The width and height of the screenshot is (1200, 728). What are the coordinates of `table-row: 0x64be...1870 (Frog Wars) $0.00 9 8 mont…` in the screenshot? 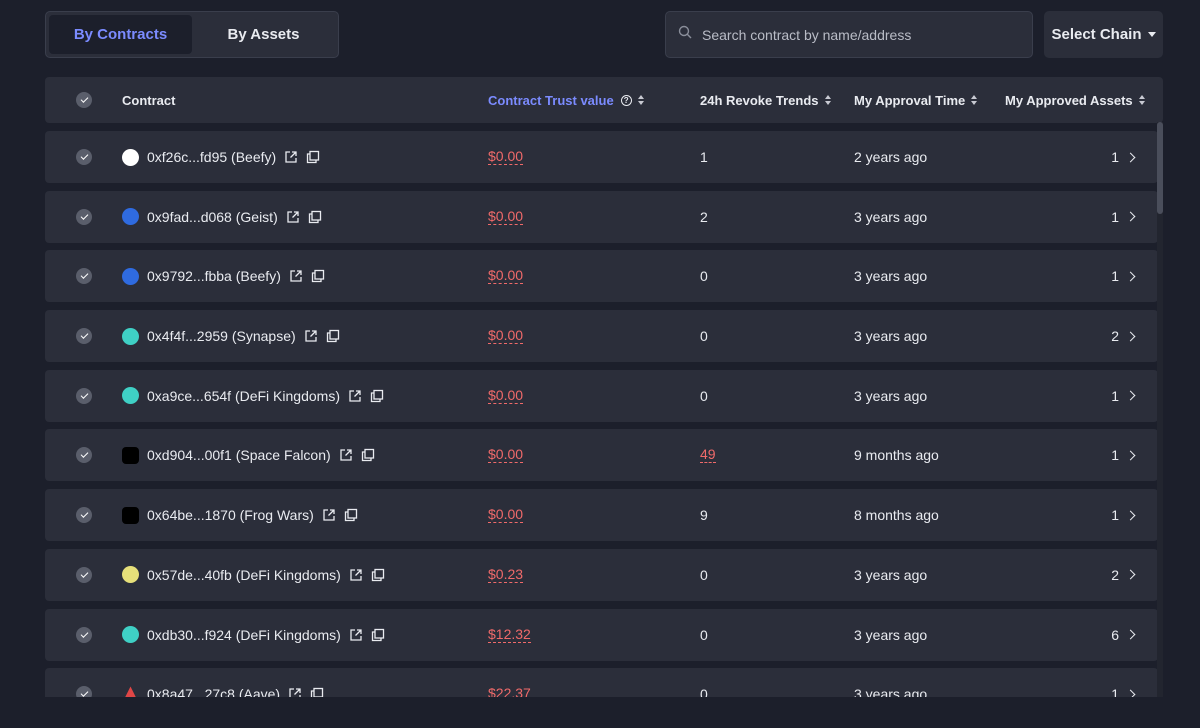 It's located at (601, 515).